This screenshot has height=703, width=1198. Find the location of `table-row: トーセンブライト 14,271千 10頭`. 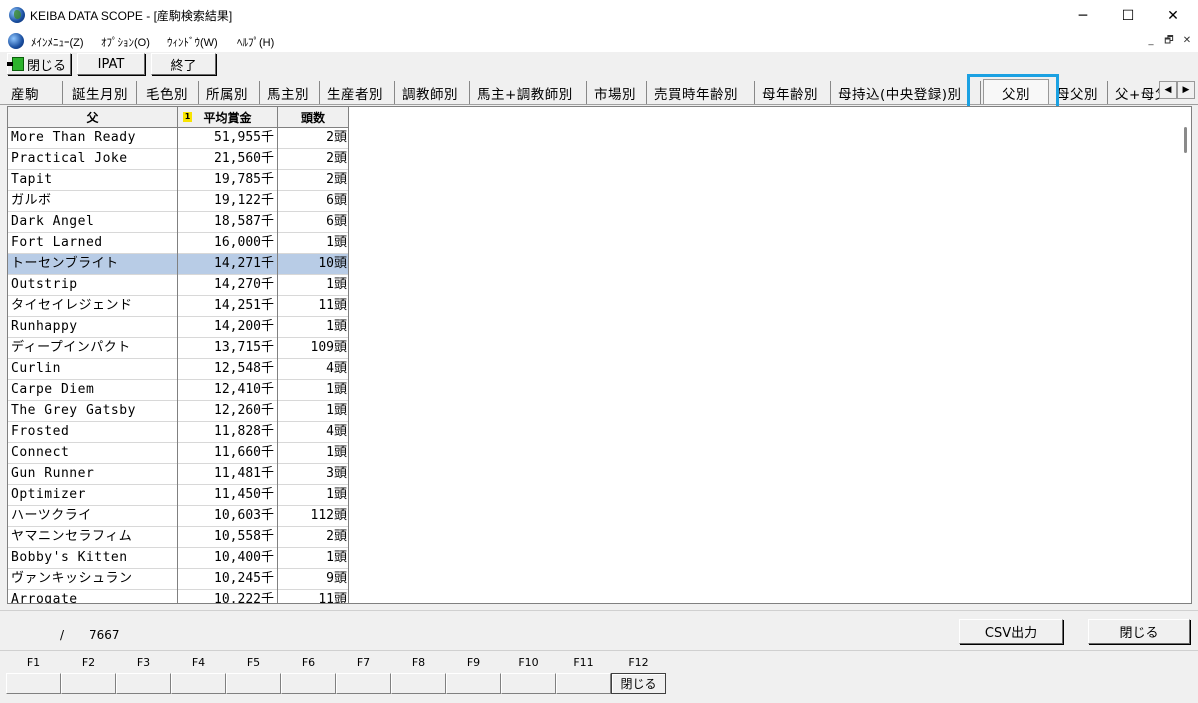

table-row: トーセンブライト 14,271千 10頭 is located at coordinates (178, 264).